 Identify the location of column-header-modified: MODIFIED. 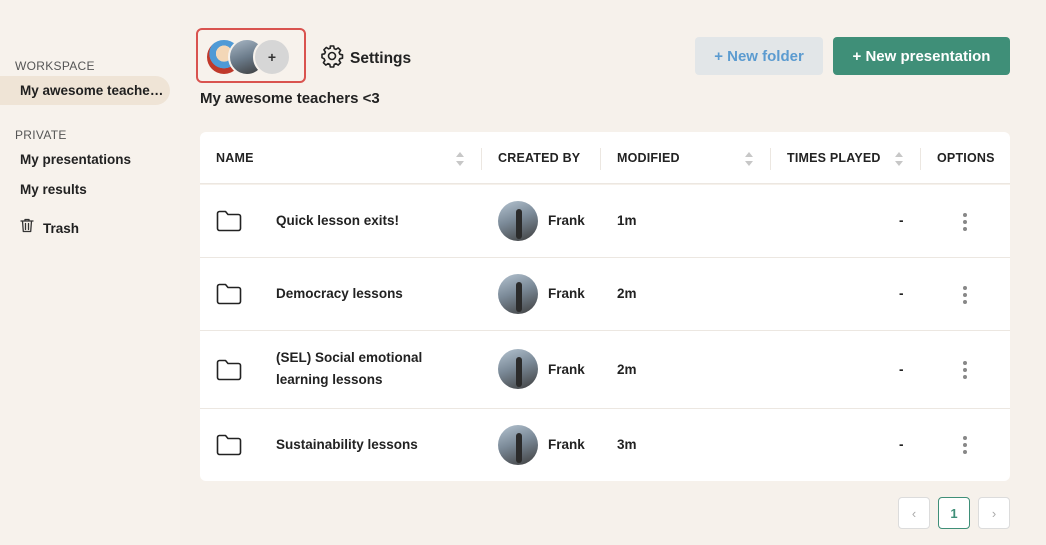
(648, 158).